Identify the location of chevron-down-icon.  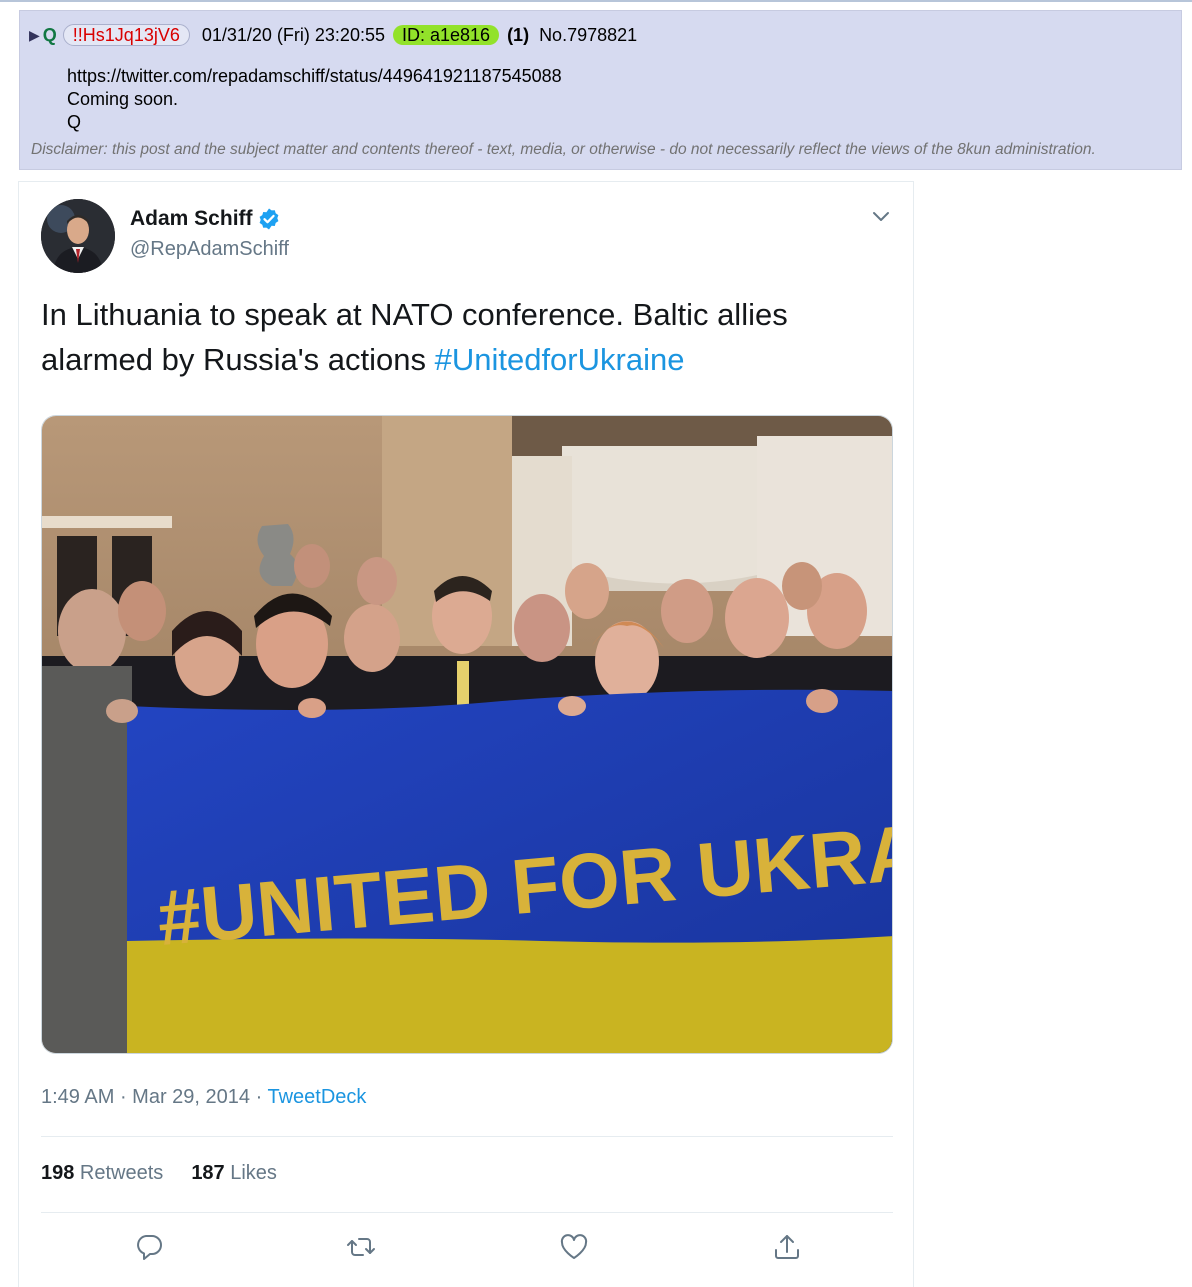
(881, 217).